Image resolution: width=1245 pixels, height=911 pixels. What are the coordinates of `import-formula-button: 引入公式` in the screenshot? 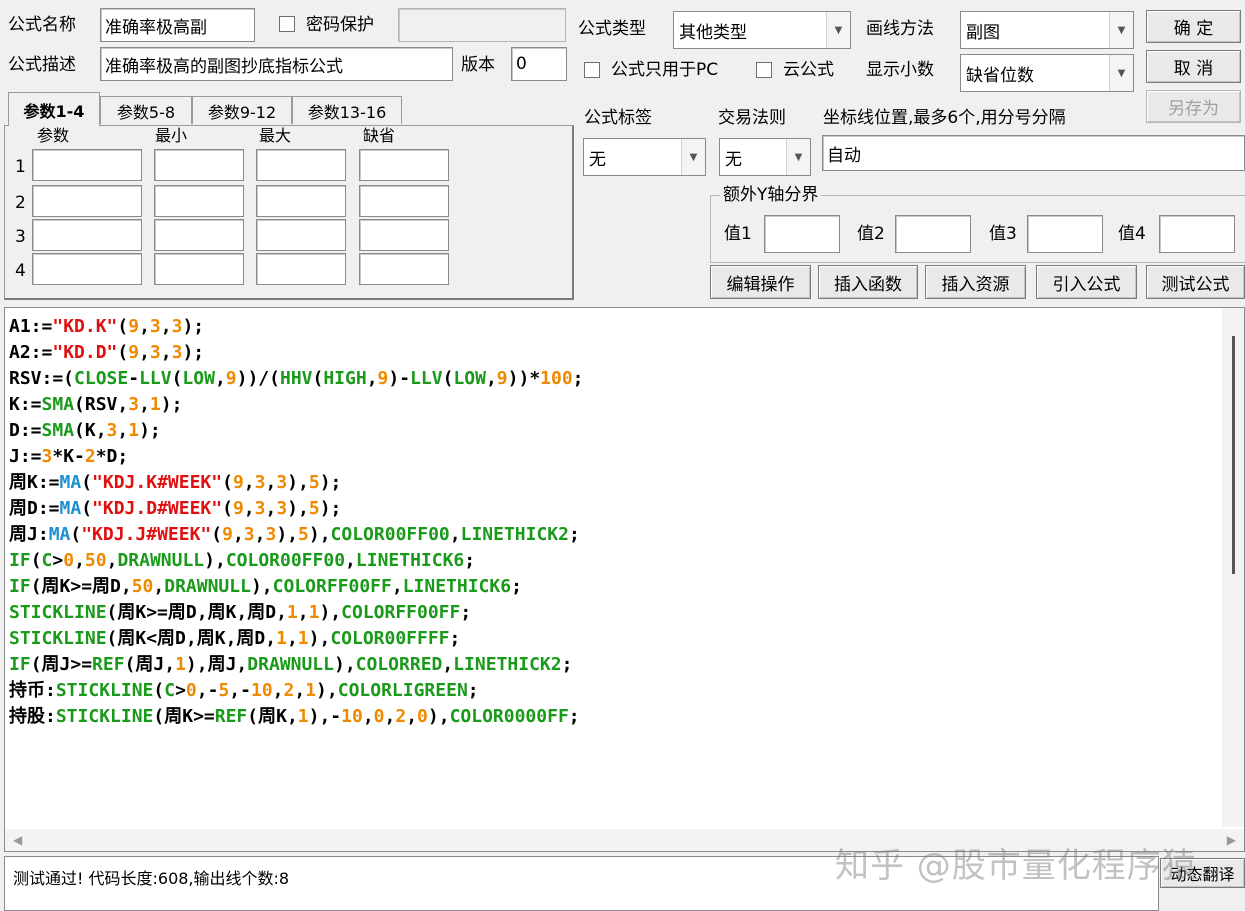 It's located at (1086, 282).